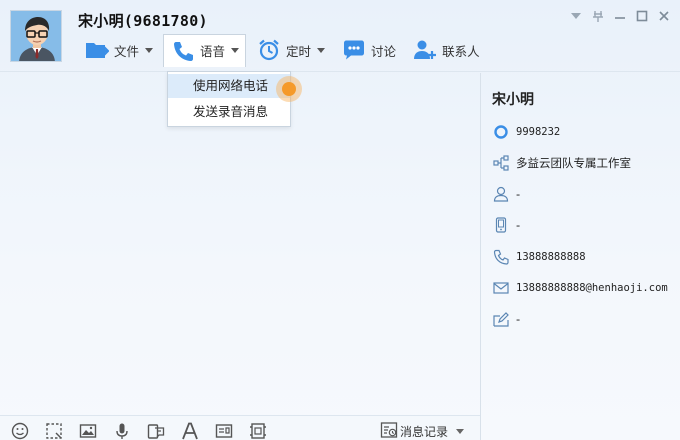 Image resolution: width=680 pixels, height=440 pixels. What do you see at coordinates (299, 51) in the screenshot?
I see `schedule-label: 定时` at bounding box center [299, 51].